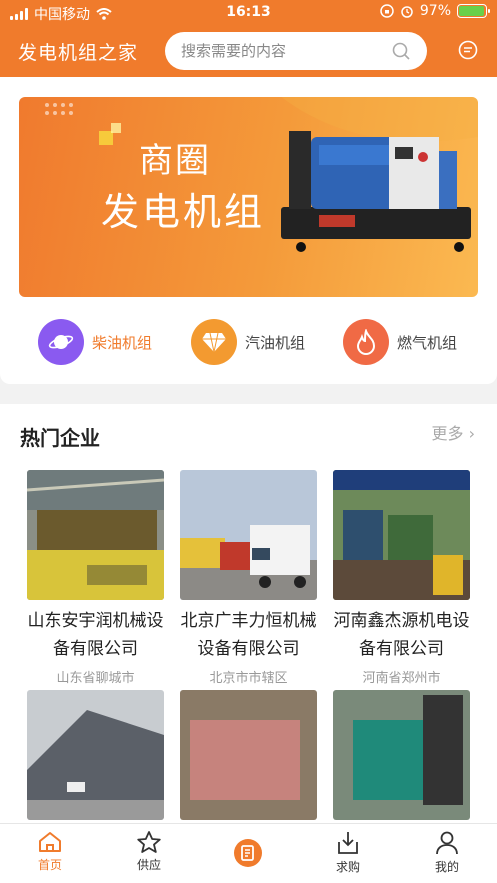 The width and height of the screenshot is (497, 883). What do you see at coordinates (376, 191) in the screenshot?
I see `generator-illustration` at bounding box center [376, 191].